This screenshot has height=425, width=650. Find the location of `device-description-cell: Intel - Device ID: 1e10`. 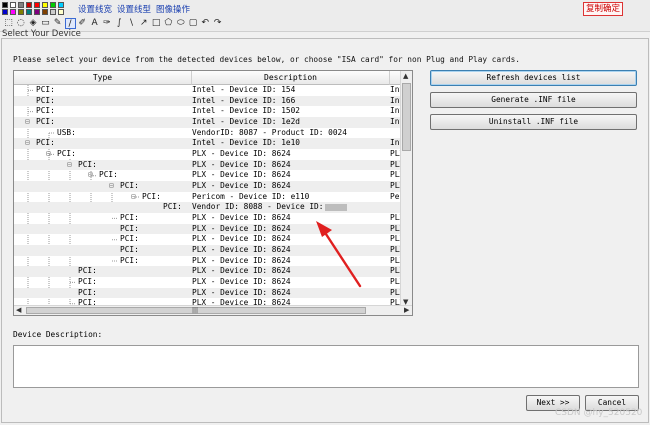

device-description-cell: Intel - Device ID: 1e10 is located at coordinates (246, 143).